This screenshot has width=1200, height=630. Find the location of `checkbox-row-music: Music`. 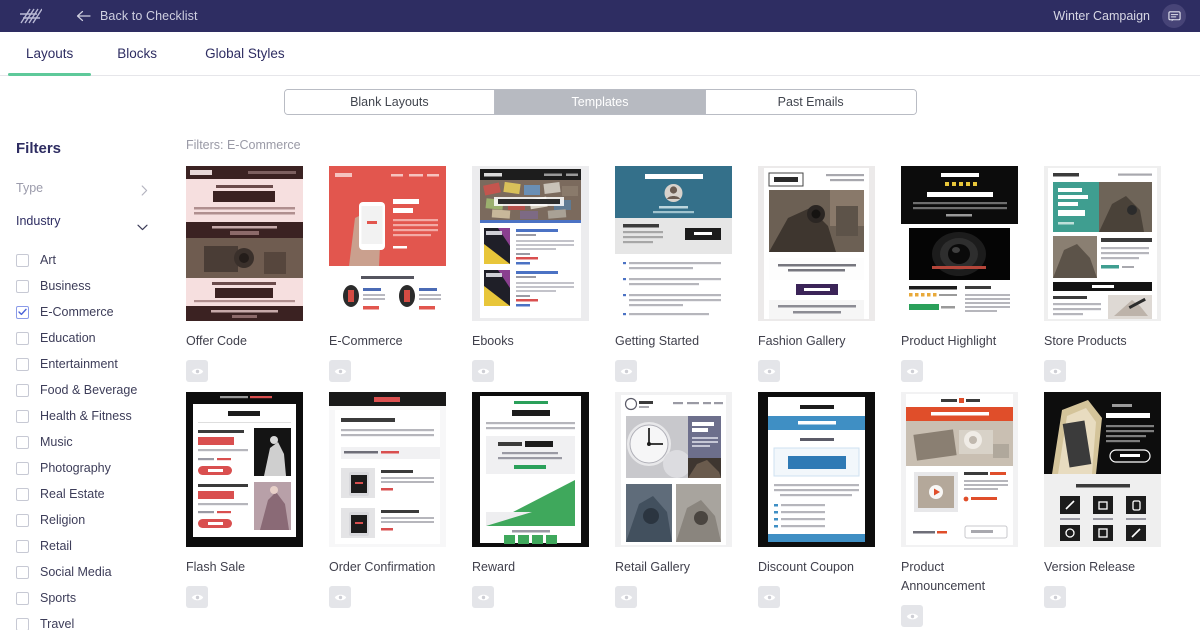

checkbox-row-music: Music is located at coordinates (98, 442).